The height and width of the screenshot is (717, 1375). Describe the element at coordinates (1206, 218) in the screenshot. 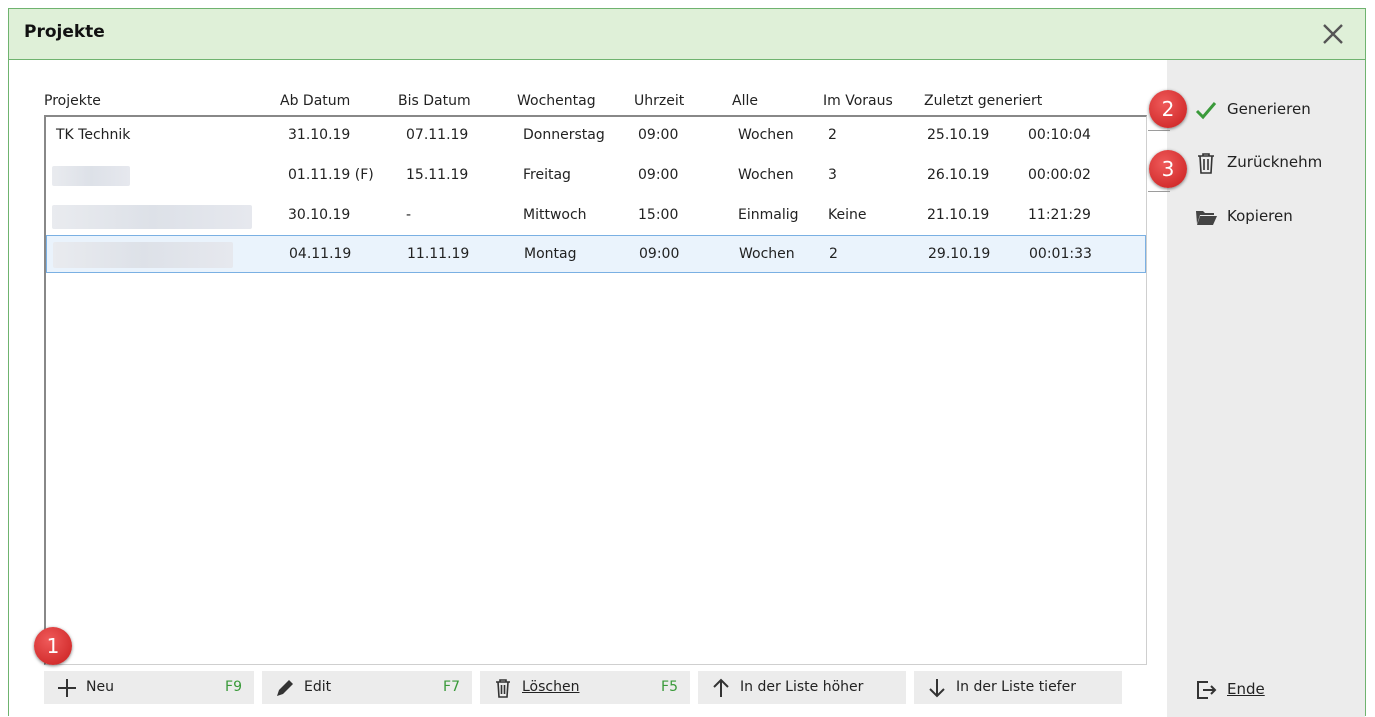

I see `folder-open-icon` at that location.